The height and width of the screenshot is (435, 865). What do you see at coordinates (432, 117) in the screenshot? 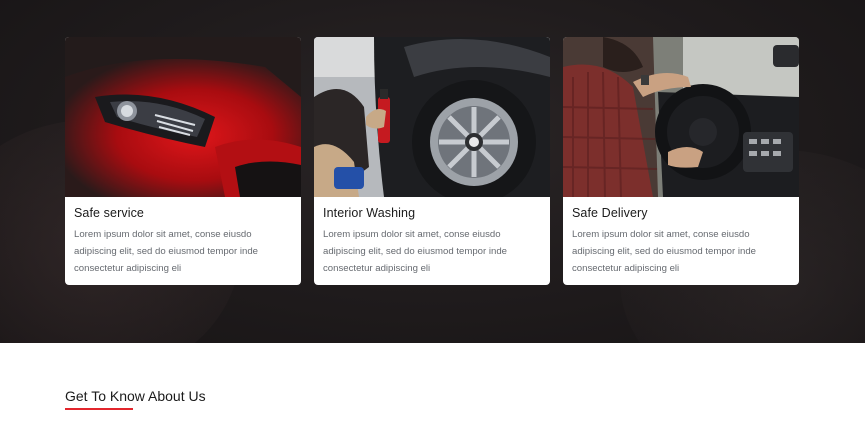
I see `wheel-cleaning-image` at bounding box center [432, 117].